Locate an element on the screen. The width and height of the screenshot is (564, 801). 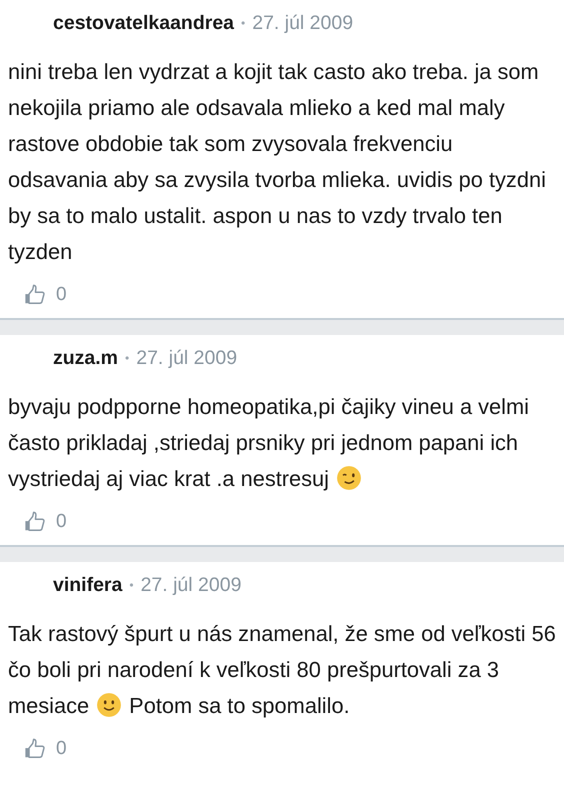
comment-text: vystriedaj aj viac krat .a nestresuj is located at coordinates (169, 478).